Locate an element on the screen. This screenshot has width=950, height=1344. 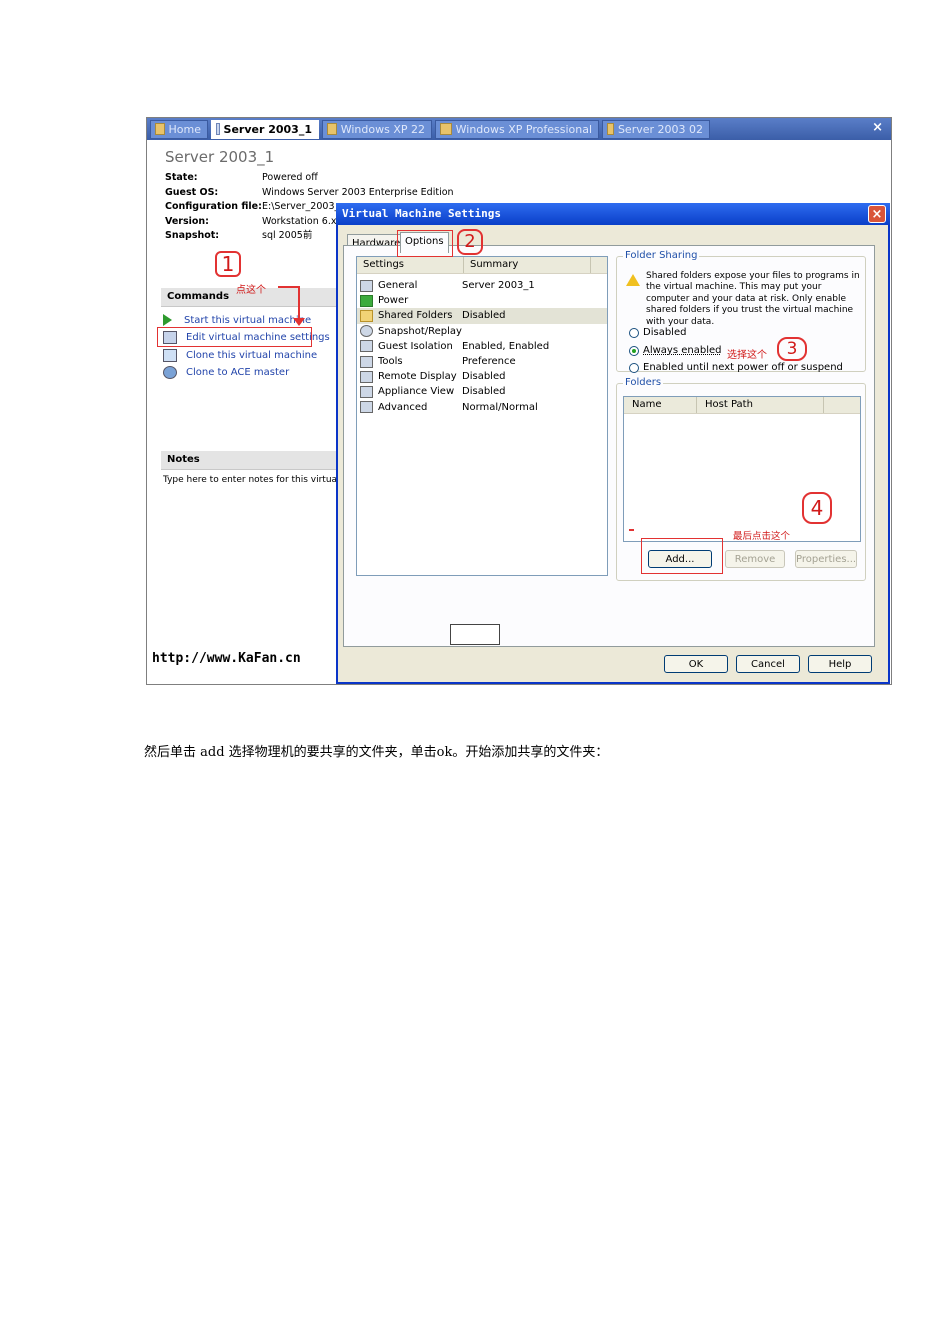
dialog-title: Virtual Machine Settings is located at coordinates (613, 214).